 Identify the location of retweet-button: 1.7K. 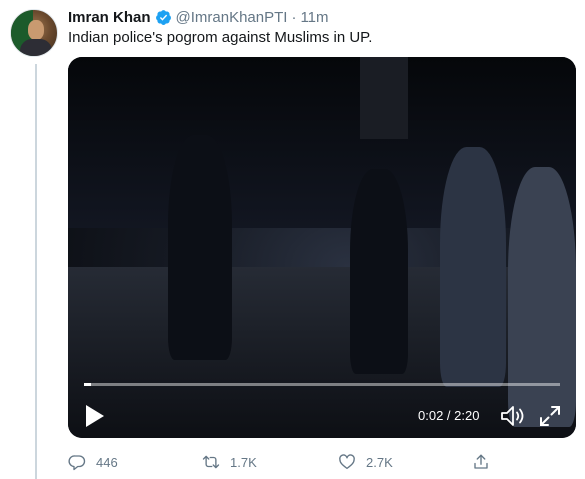
(229, 462).